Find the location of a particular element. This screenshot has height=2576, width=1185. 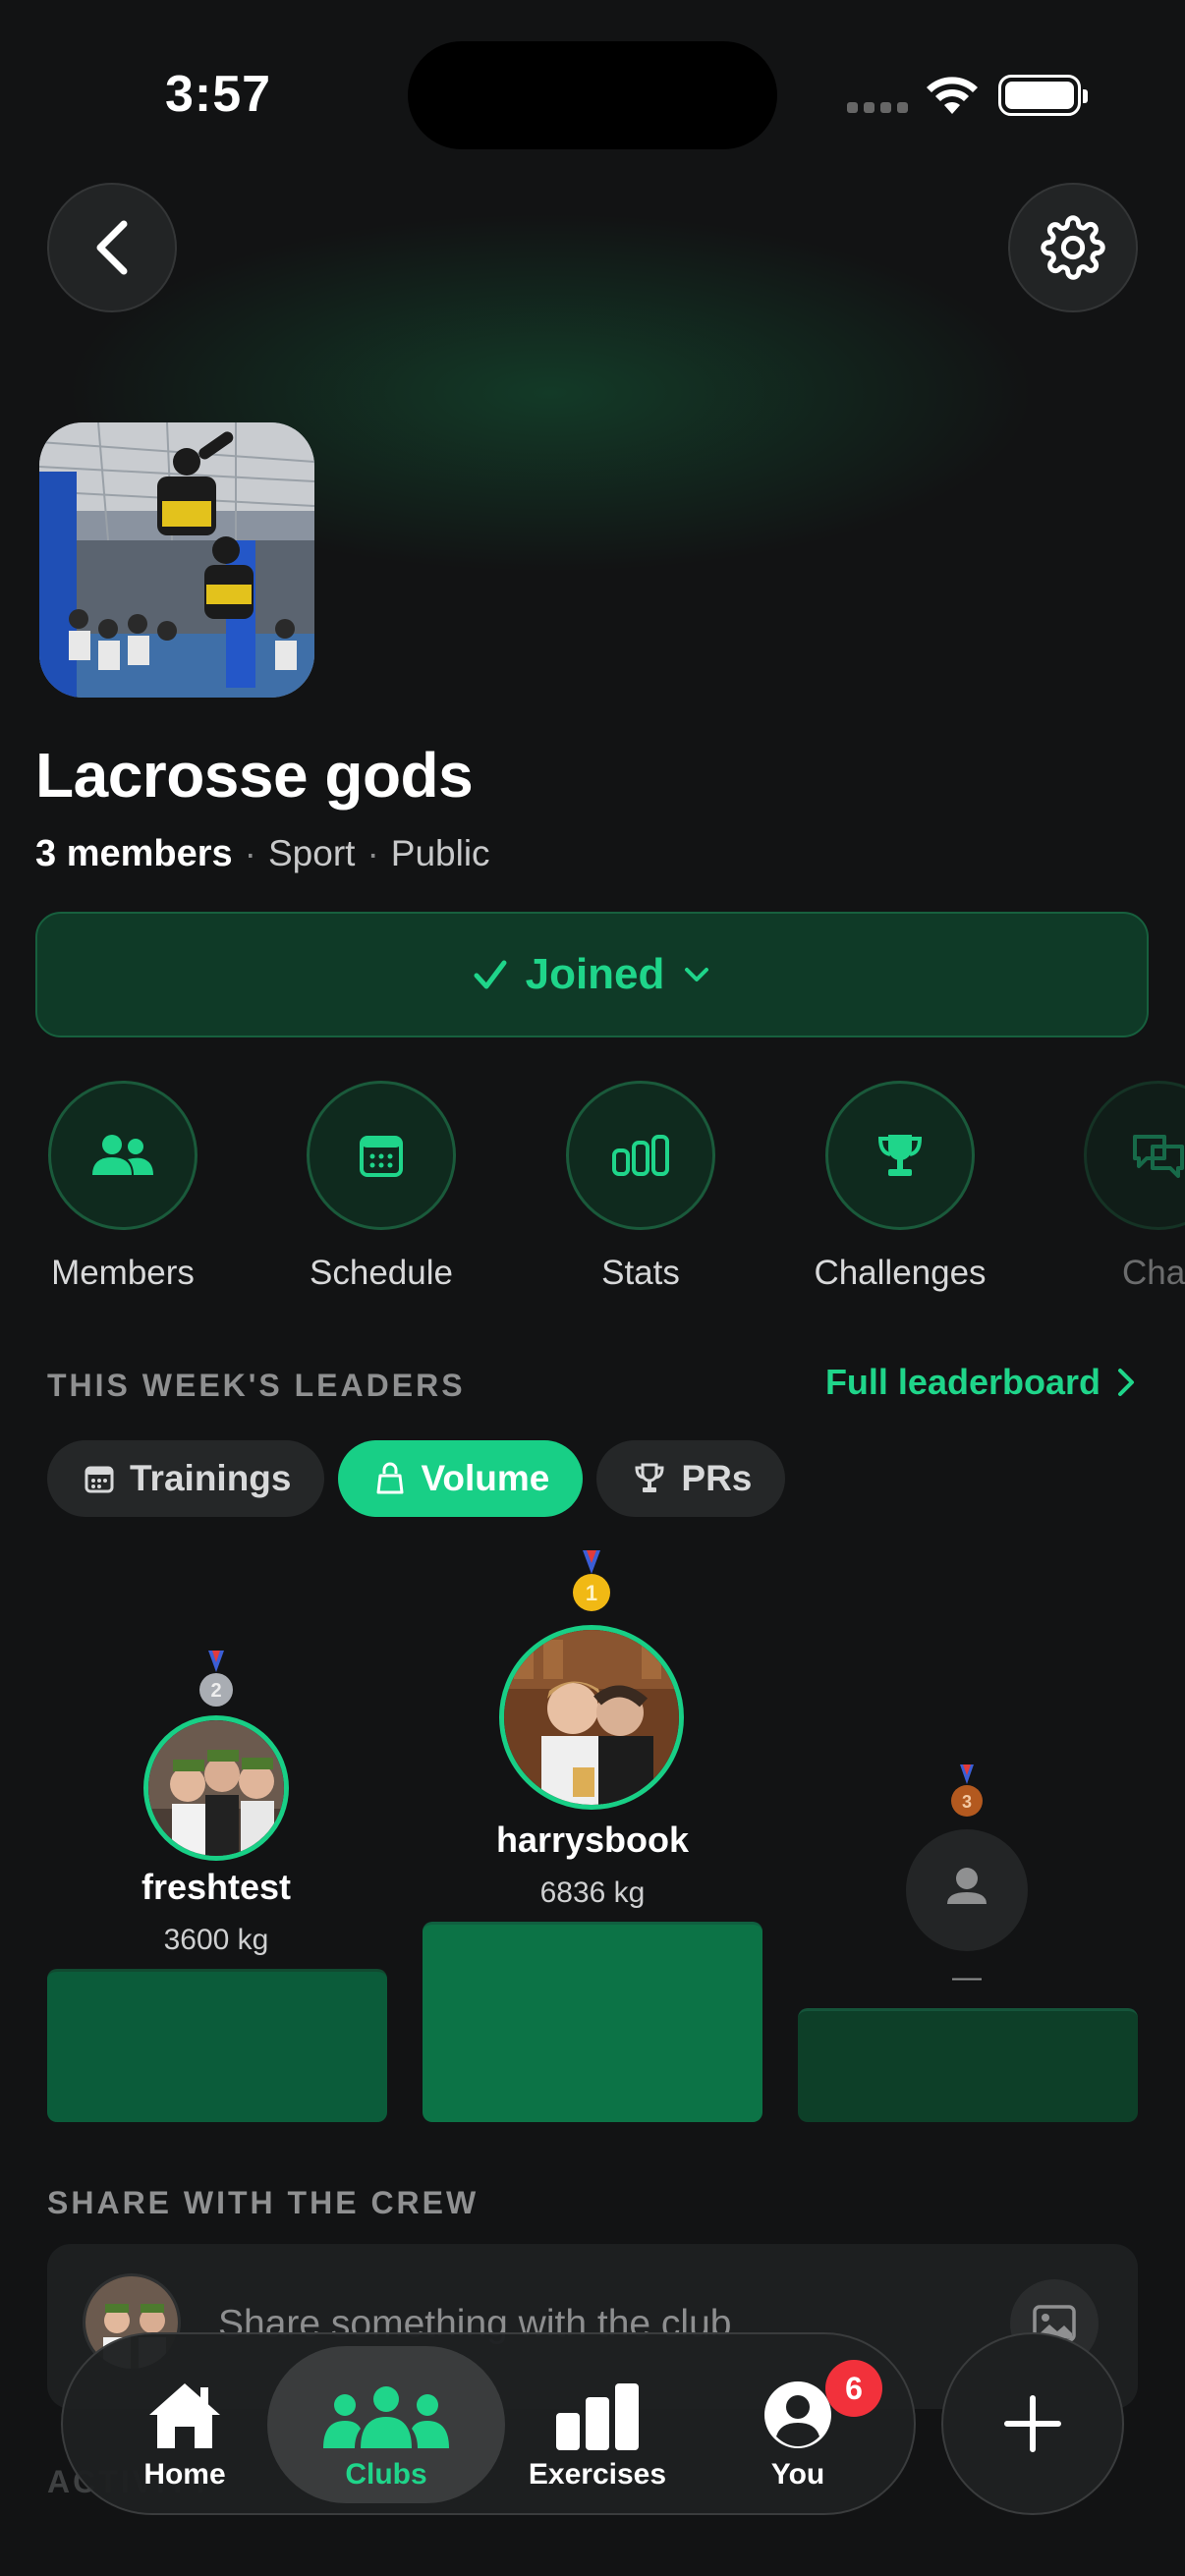

chat-icon is located at coordinates (1158, 1156).